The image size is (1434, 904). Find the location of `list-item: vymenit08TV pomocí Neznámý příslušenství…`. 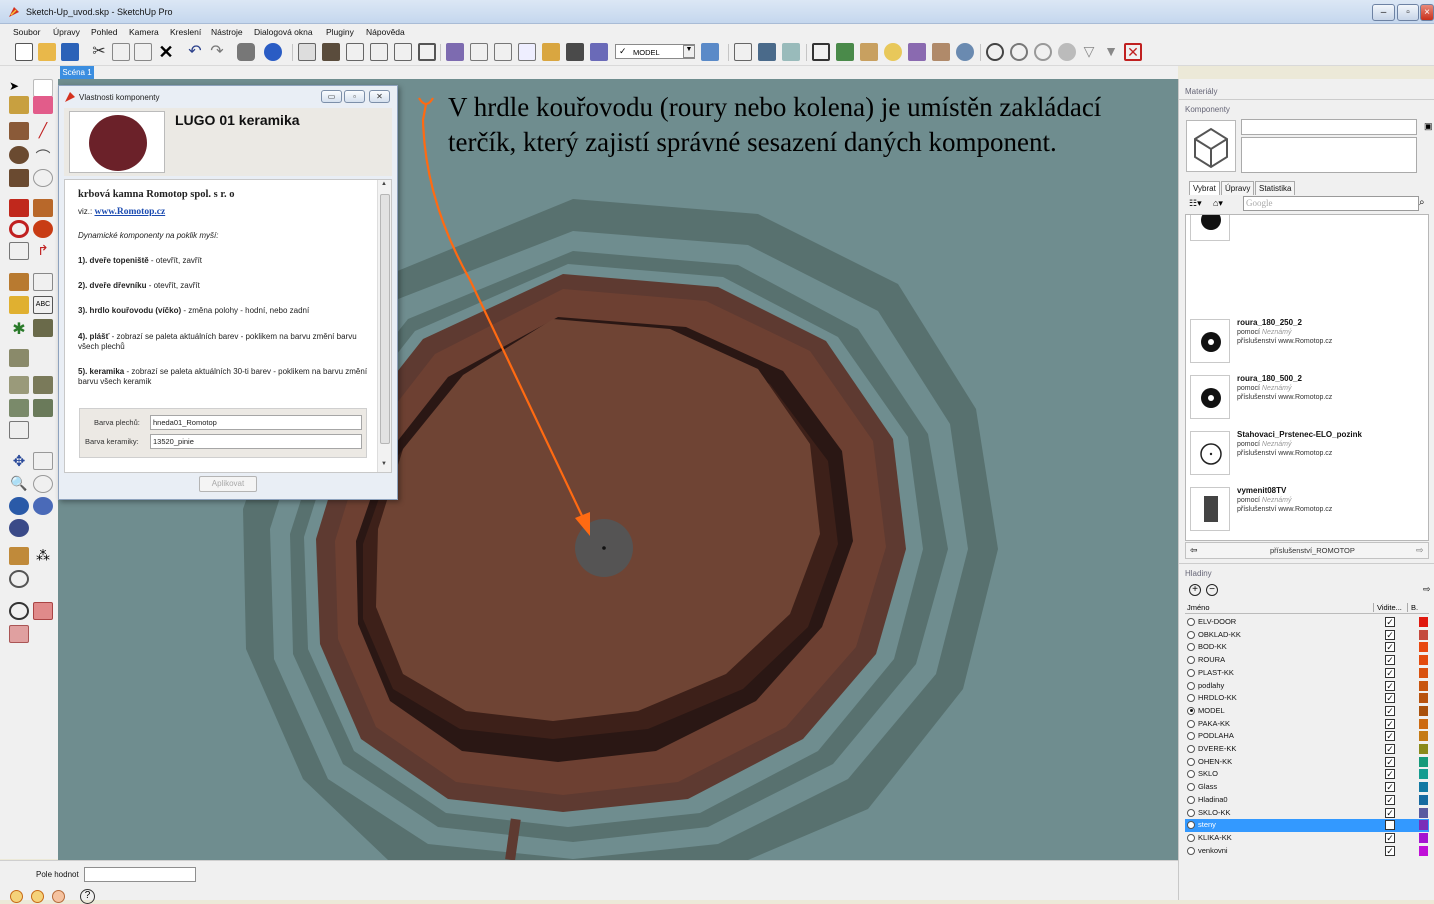

list-item: vymenit08TV pomocí Neznámý příslušenství… is located at coordinates (1302, 510).